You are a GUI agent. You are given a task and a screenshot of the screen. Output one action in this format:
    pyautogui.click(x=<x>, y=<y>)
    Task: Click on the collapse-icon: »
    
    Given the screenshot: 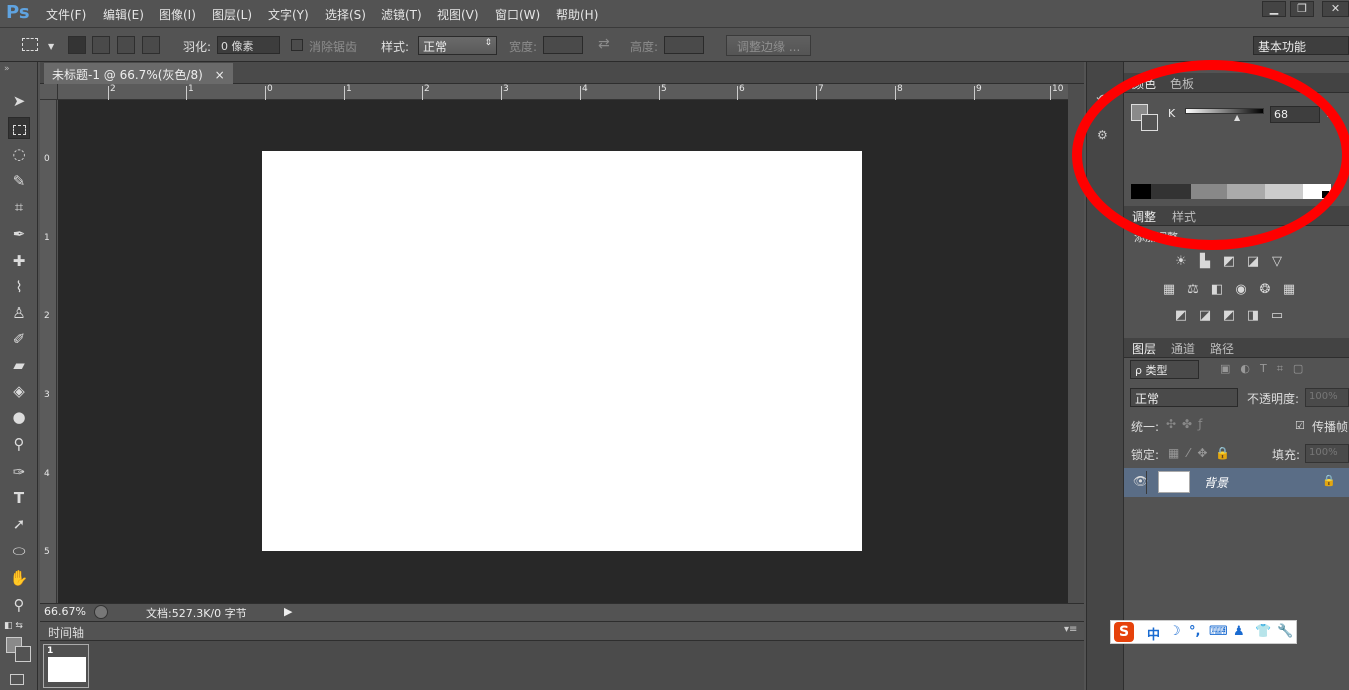 What is the action you would take?
    pyautogui.click(x=7, y=69)
    